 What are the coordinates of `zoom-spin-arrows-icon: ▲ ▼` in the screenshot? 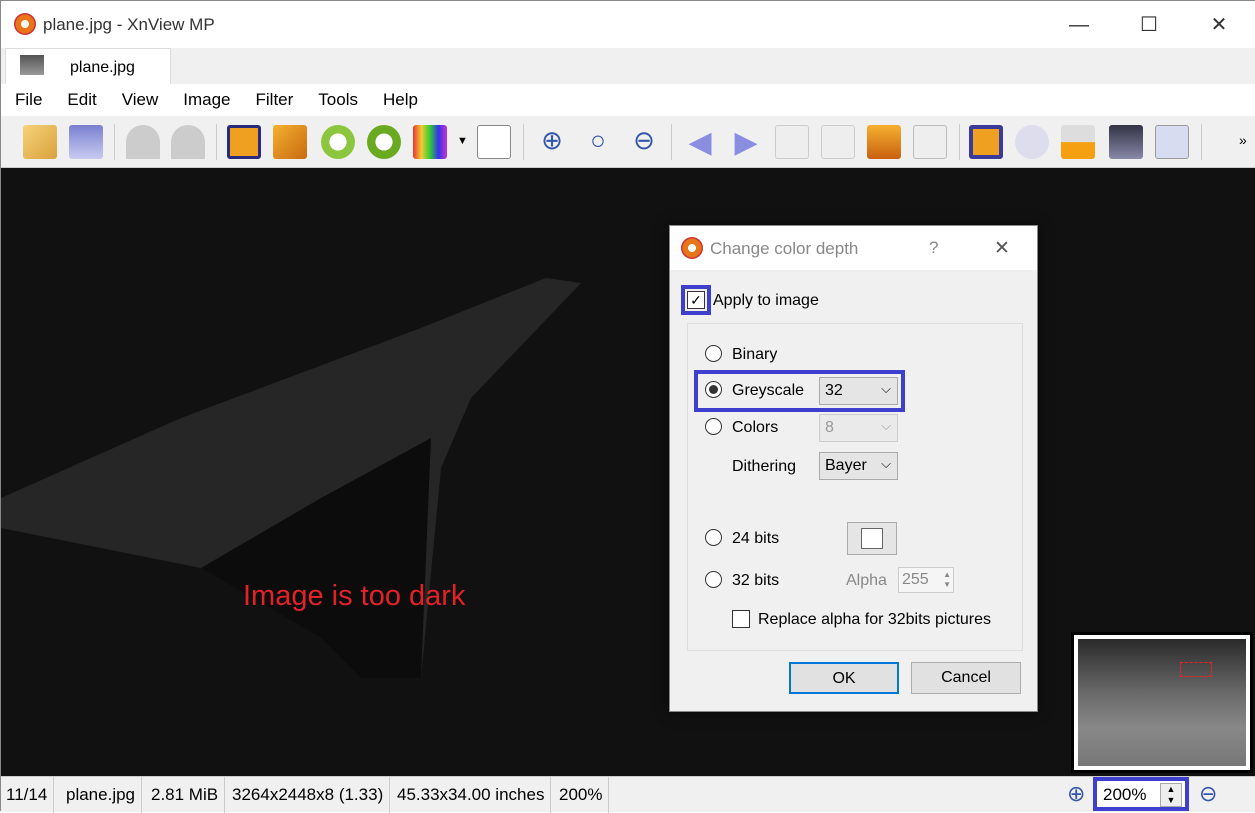 It's located at (1171, 795).